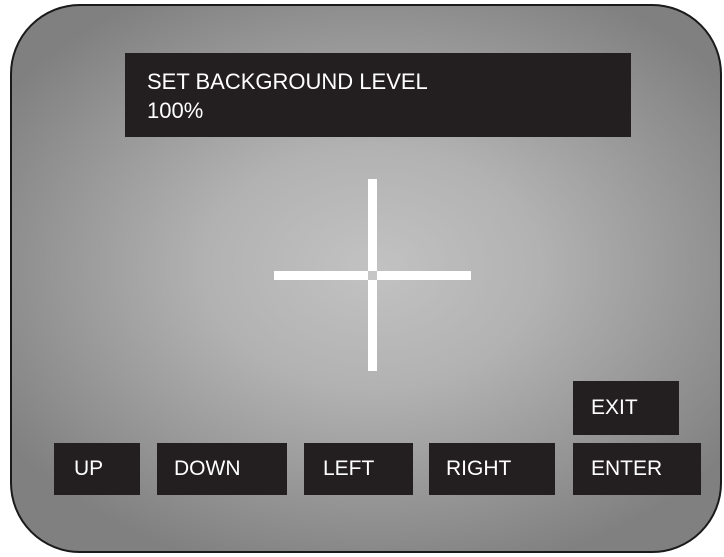 The width and height of the screenshot is (724, 557). I want to click on left-button: LEFT, so click(358, 469).